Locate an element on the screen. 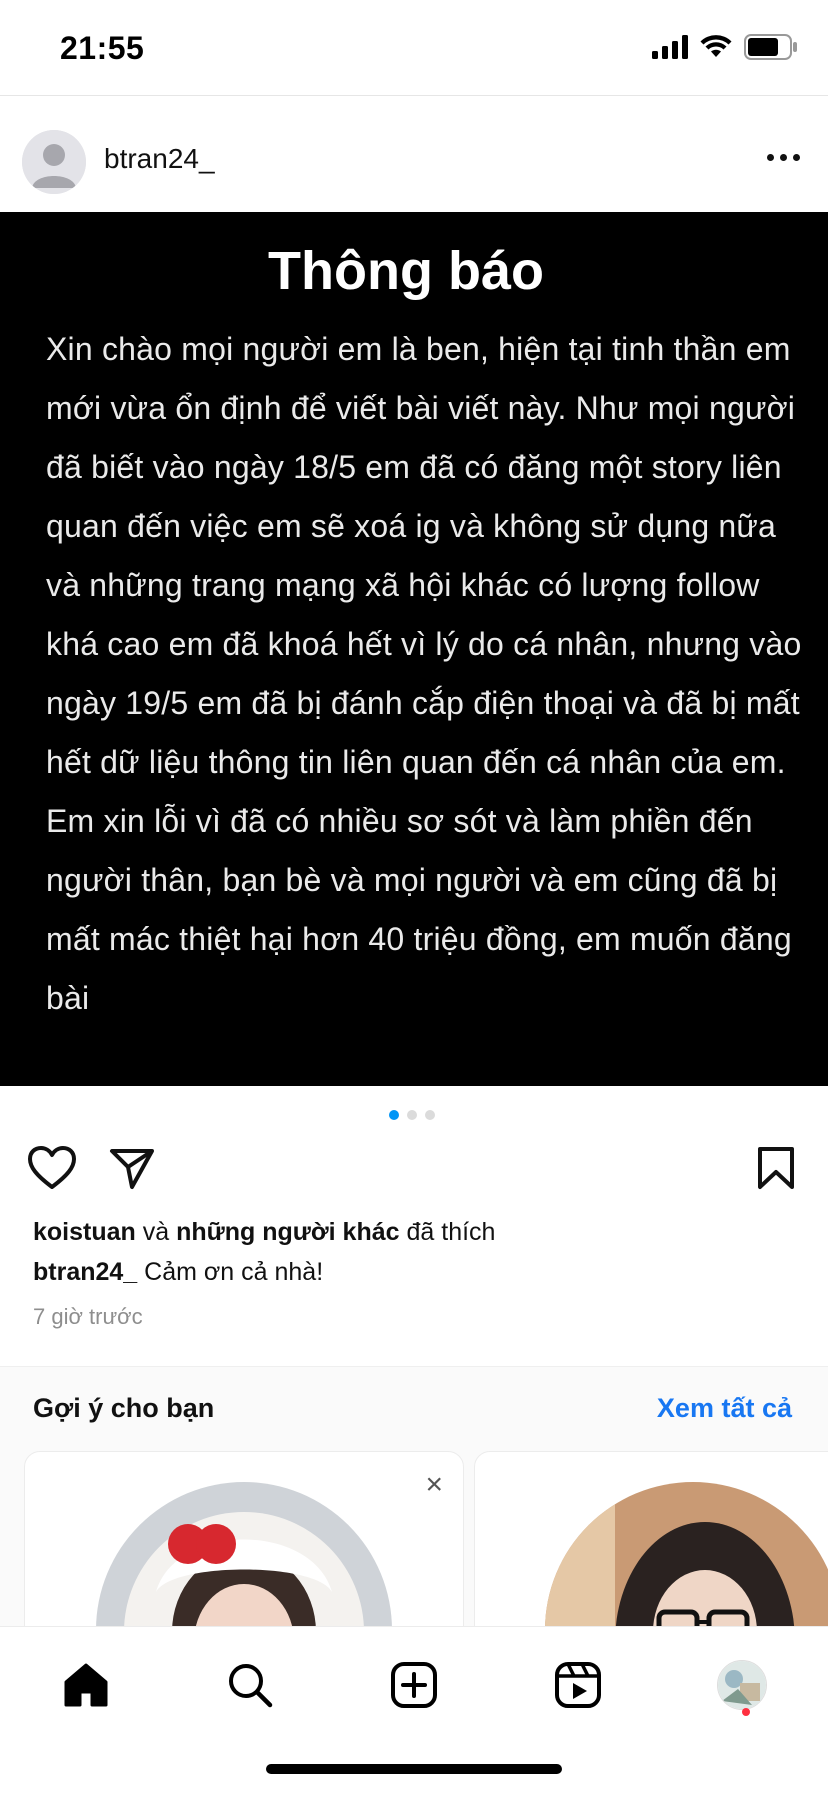  home-icon is located at coordinates (86, 1685).